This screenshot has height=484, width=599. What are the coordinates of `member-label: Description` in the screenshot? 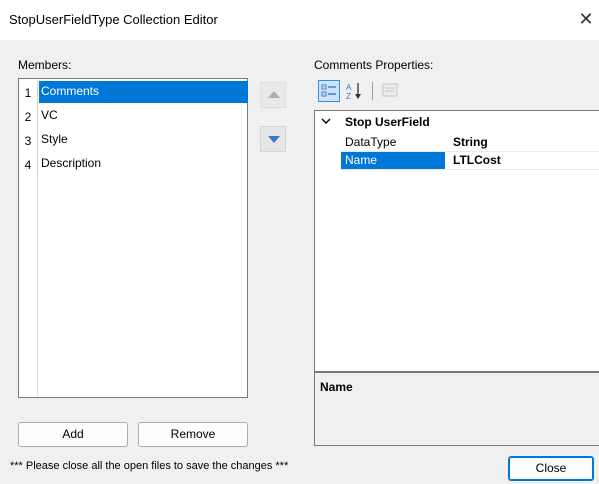 It's located at (71, 163).